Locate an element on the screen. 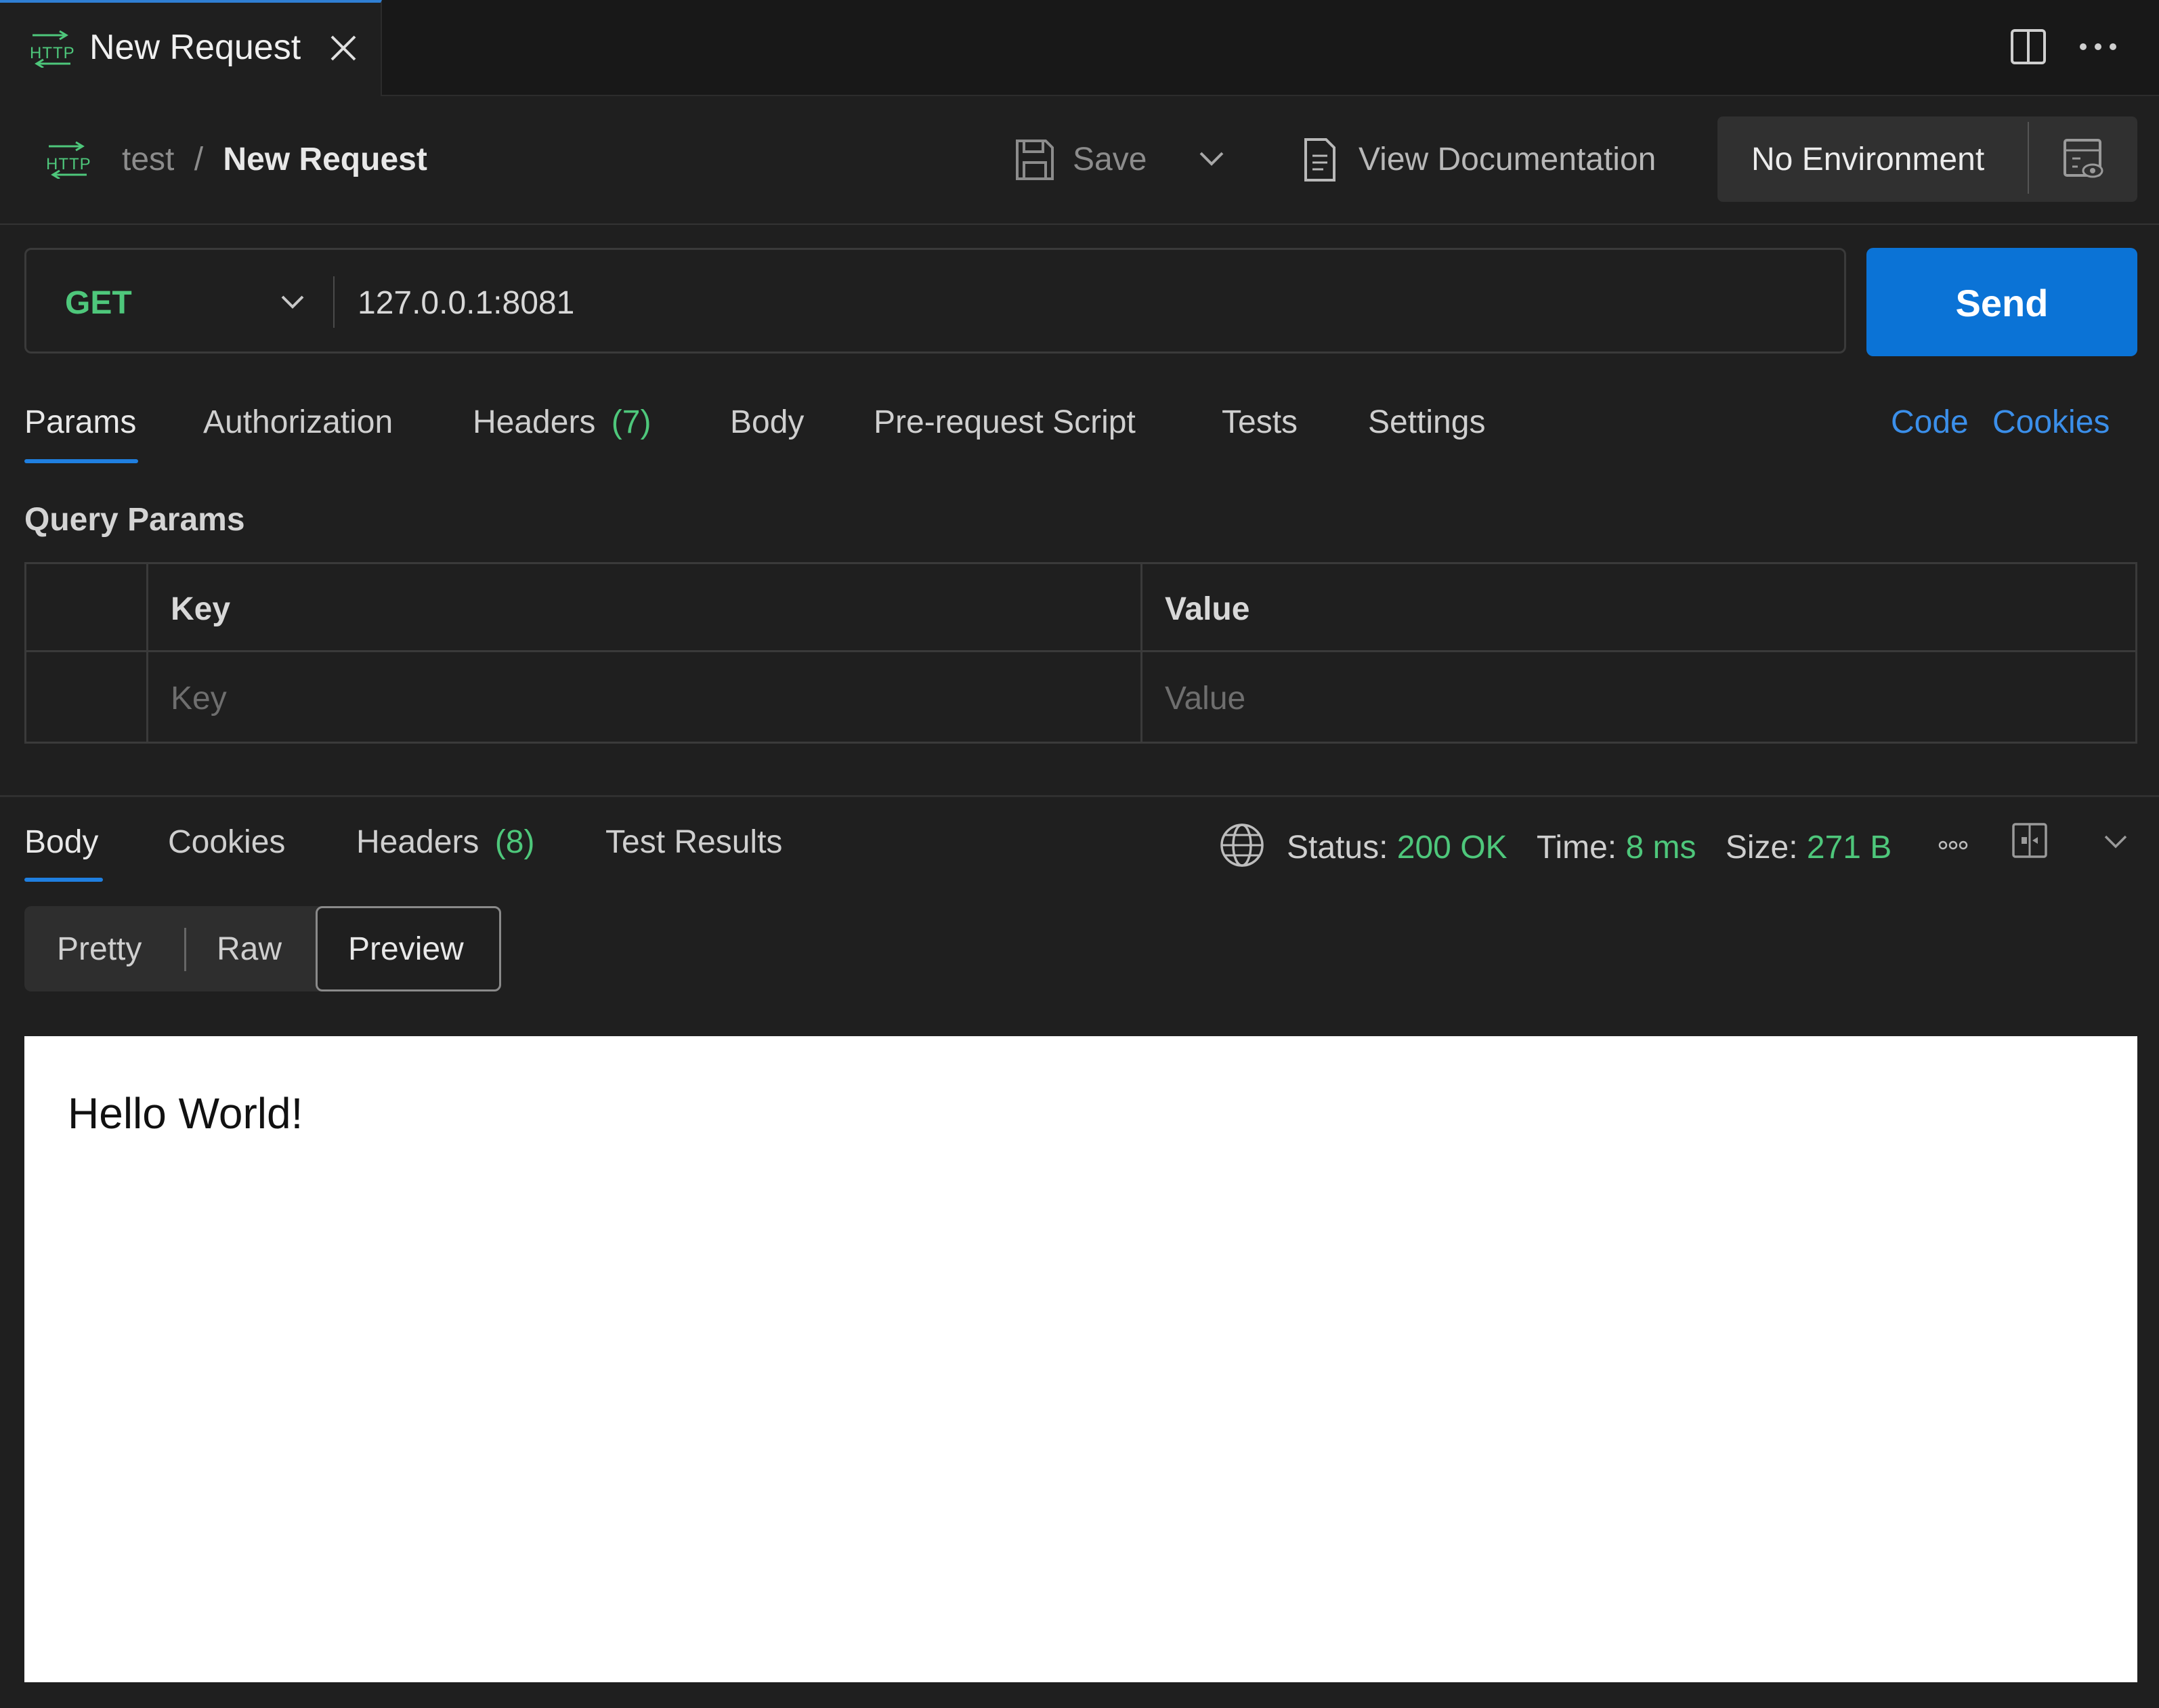  collapse-response-icon is located at coordinates (2115, 841).